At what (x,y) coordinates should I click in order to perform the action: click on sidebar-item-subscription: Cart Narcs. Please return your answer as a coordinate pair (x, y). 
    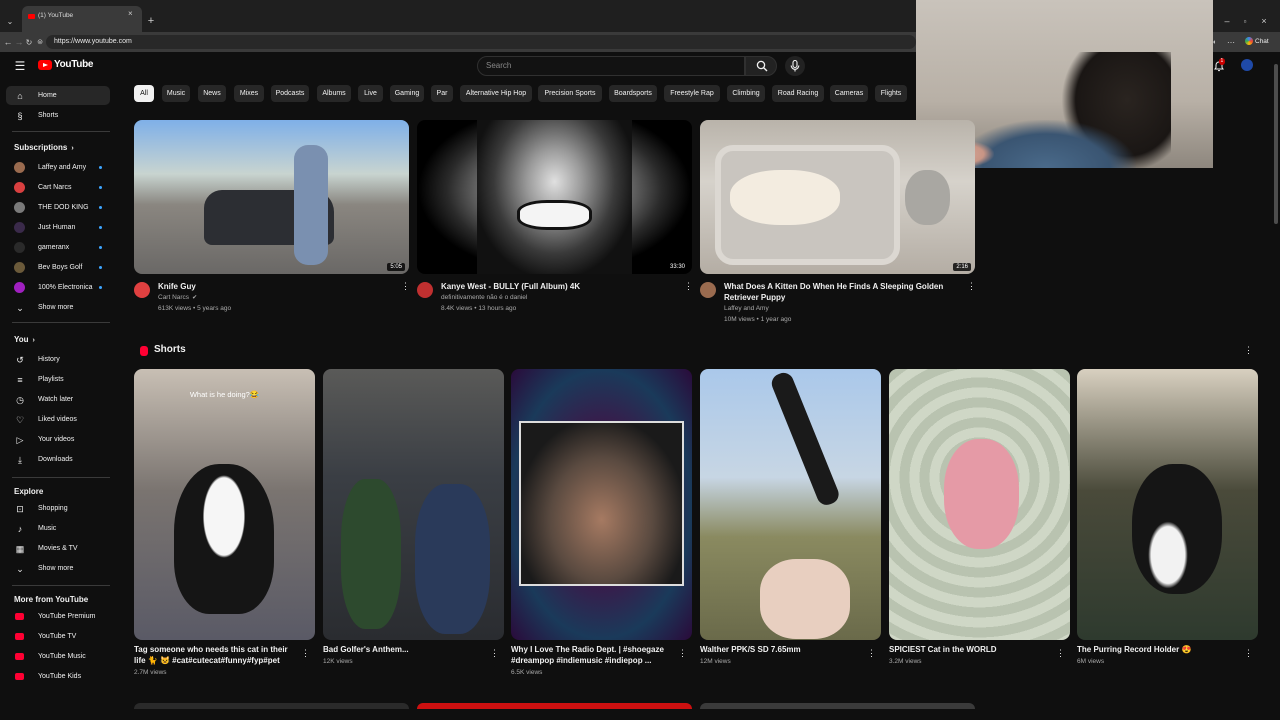
    Looking at the image, I should click on (58, 187).